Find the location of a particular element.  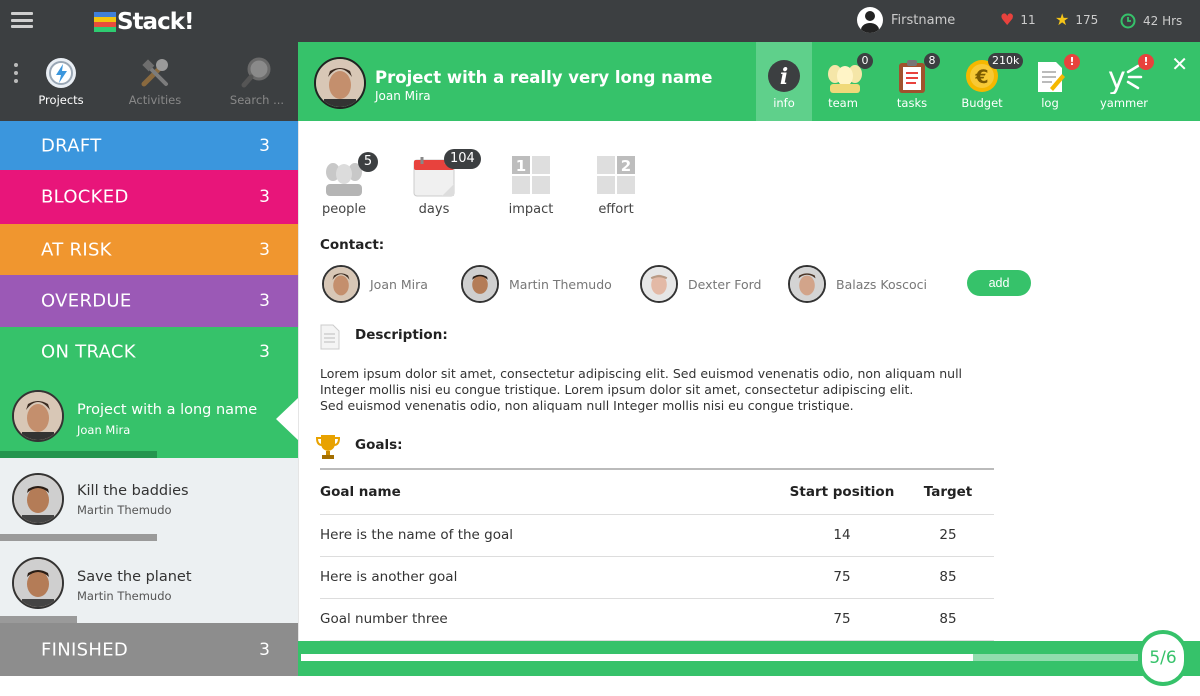

tools-icon is located at coordinates (155, 73).